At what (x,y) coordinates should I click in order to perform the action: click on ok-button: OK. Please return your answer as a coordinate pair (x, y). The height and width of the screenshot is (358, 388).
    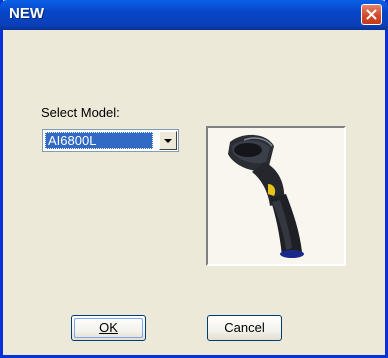
    Looking at the image, I should click on (108, 328).